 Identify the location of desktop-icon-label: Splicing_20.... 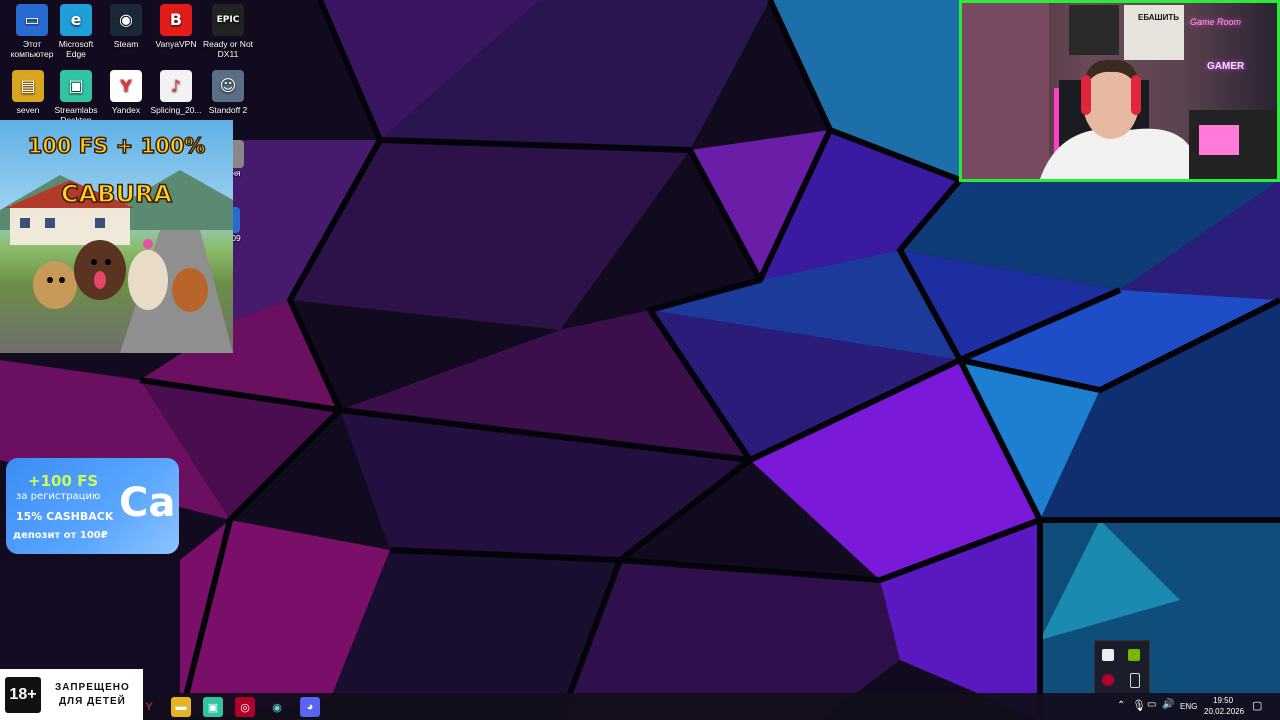
(176, 110).